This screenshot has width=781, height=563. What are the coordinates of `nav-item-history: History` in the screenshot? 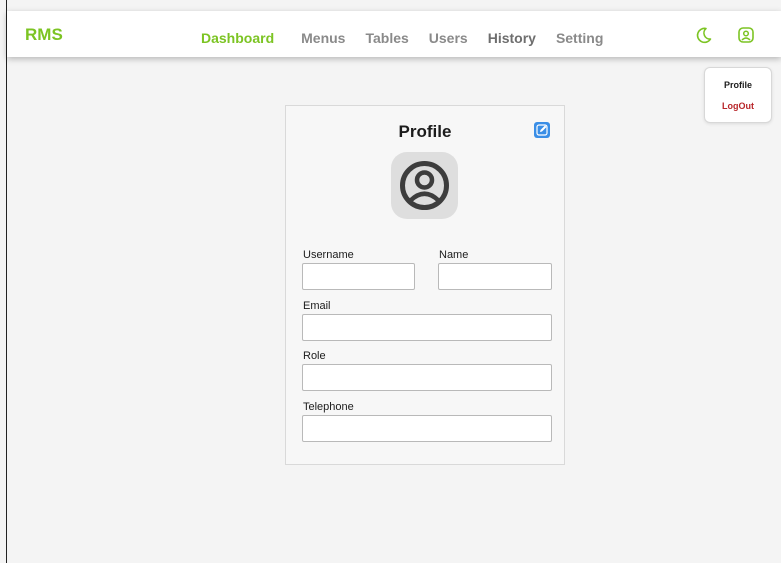 It's located at (512, 38).